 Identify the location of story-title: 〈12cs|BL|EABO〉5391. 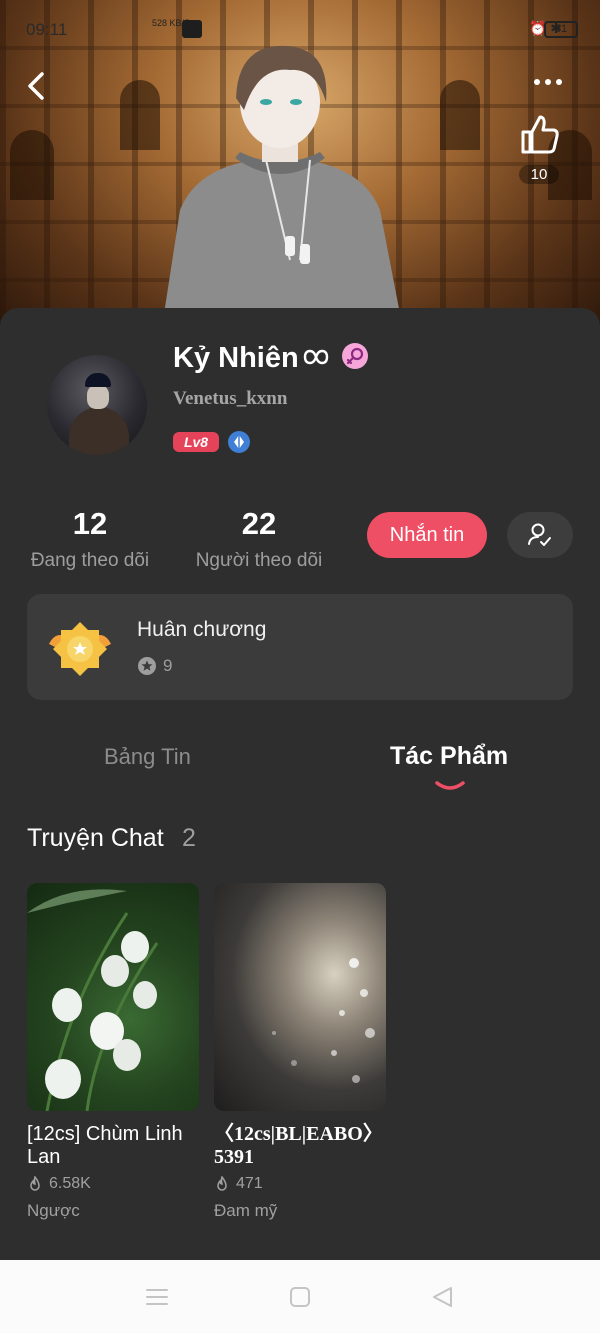
(298, 1145).